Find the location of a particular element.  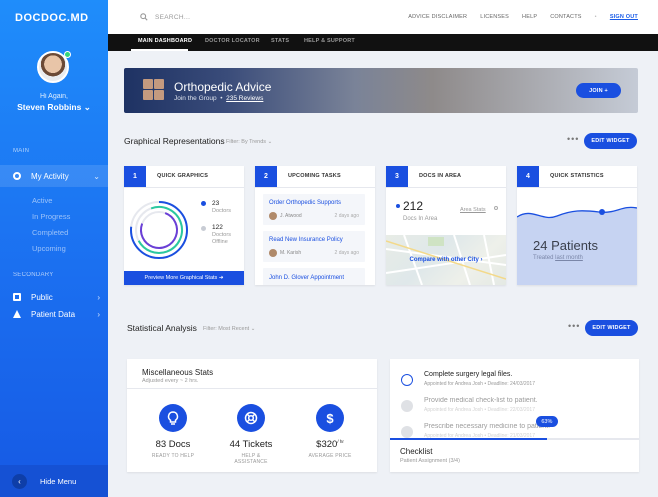

price-unit: / hr is located at coordinates (340, 441).